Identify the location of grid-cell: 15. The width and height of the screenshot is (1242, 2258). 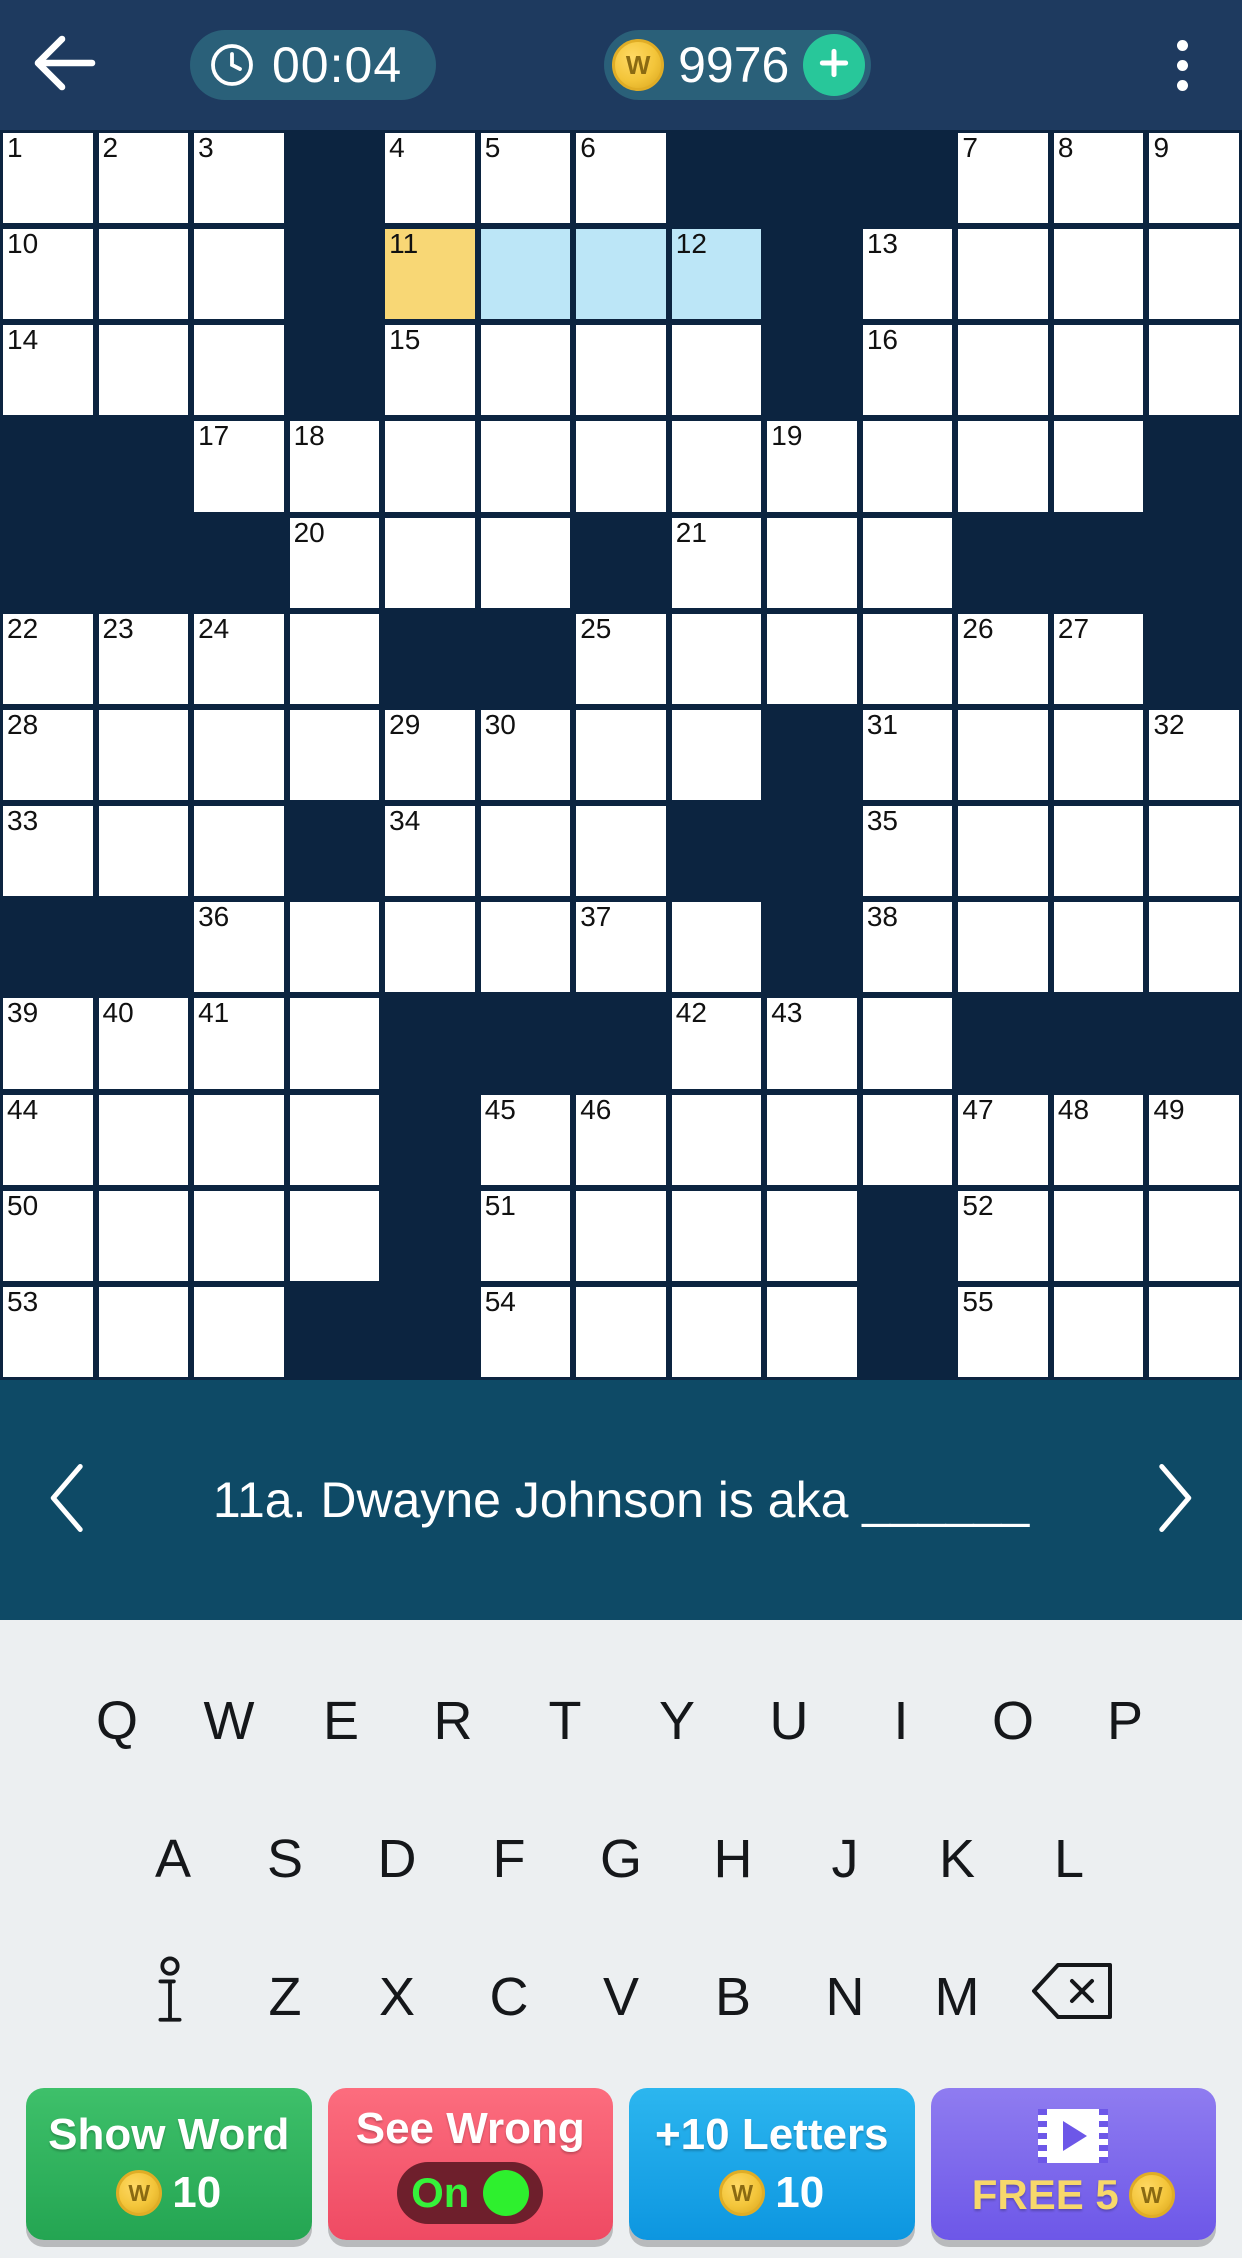
(430, 370).